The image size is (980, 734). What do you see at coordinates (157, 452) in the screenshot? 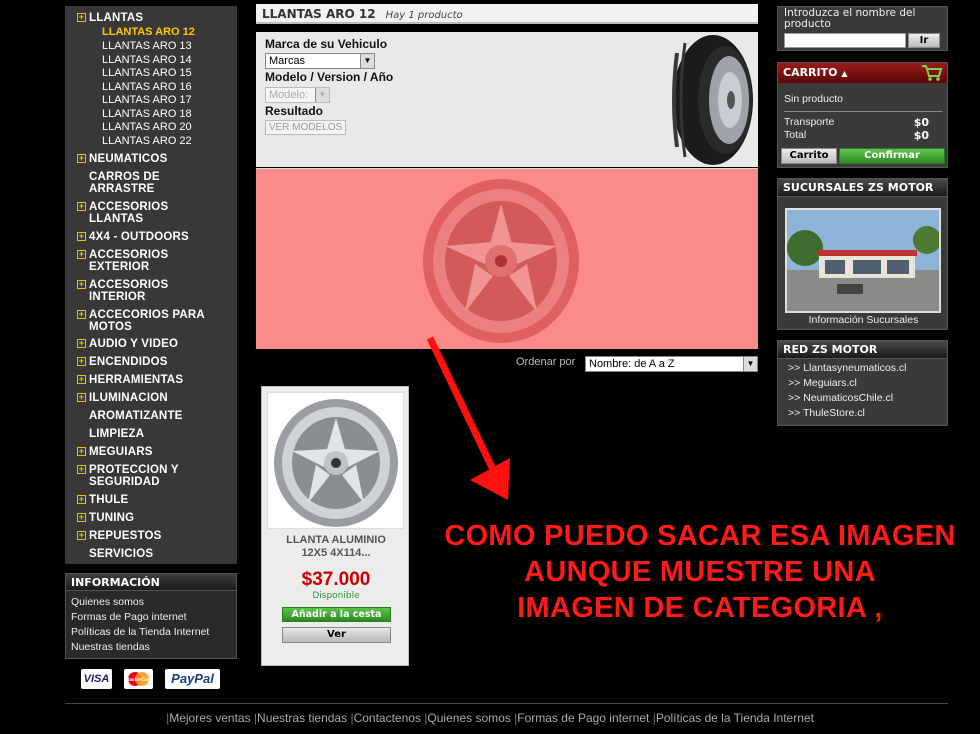
I see `category-meguiars: + MEGUIARS` at bounding box center [157, 452].